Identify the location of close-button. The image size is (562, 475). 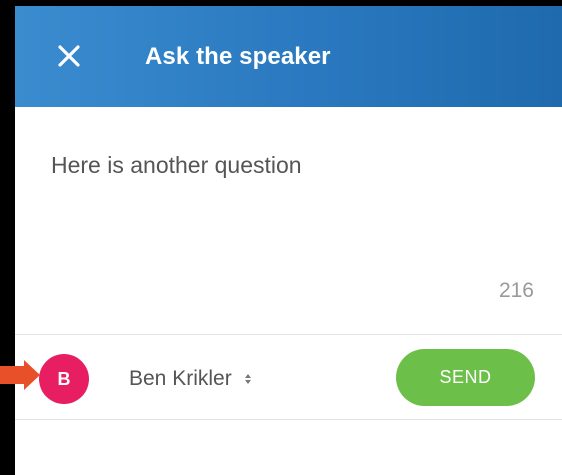
(69, 56).